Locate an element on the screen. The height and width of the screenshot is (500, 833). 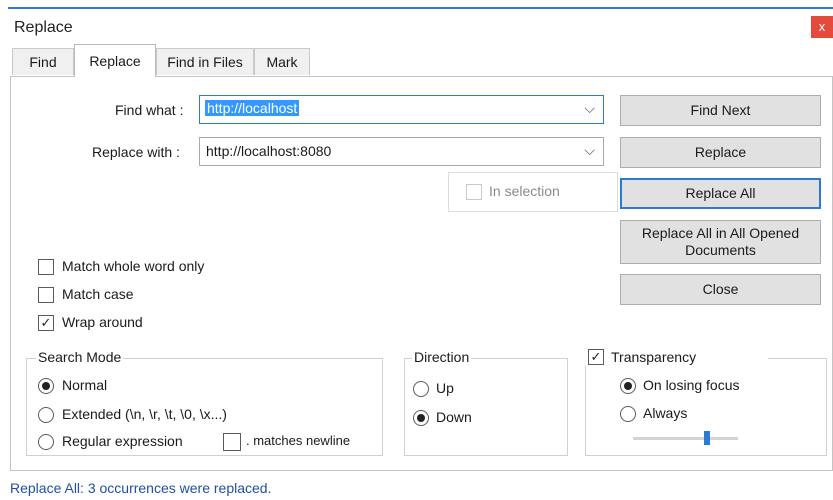
find-what-label: Find what : is located at coordinates (149, 110).